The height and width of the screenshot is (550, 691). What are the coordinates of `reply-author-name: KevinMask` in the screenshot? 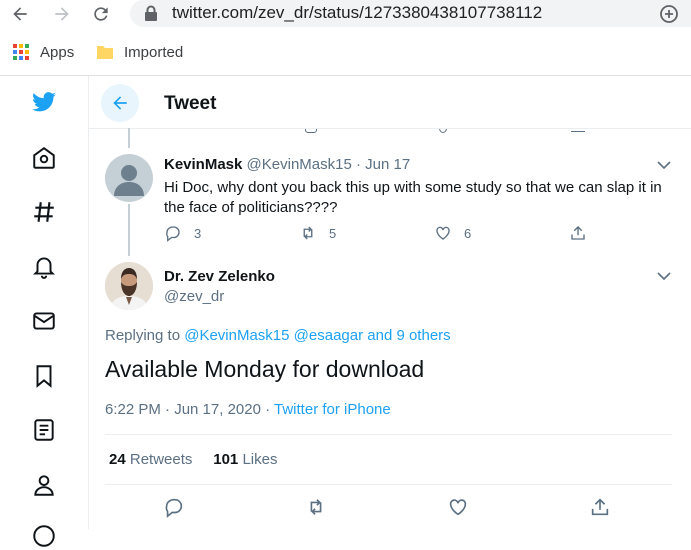 It's located at (203, 164).